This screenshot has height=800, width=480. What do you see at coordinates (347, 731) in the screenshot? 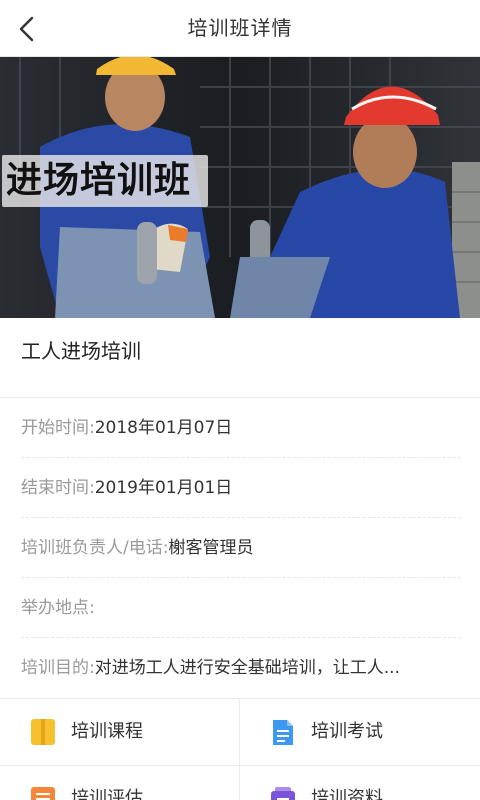
I see `training-exam-label: 培训考试` at bounding box center [347, 731].